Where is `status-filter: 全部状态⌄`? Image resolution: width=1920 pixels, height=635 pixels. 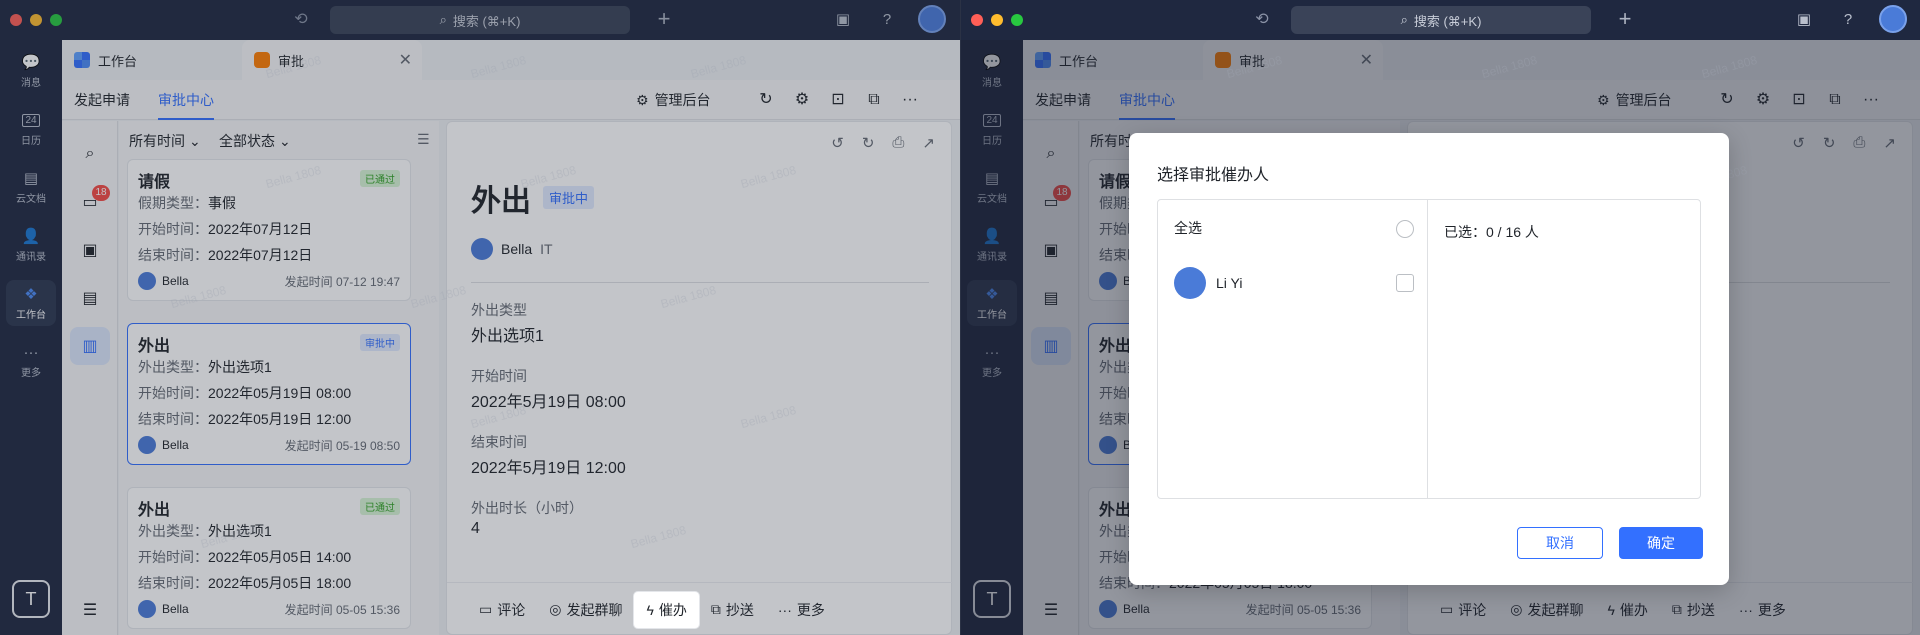 status-filter: 全部状态⌄ is located at coordinates (255, 141).